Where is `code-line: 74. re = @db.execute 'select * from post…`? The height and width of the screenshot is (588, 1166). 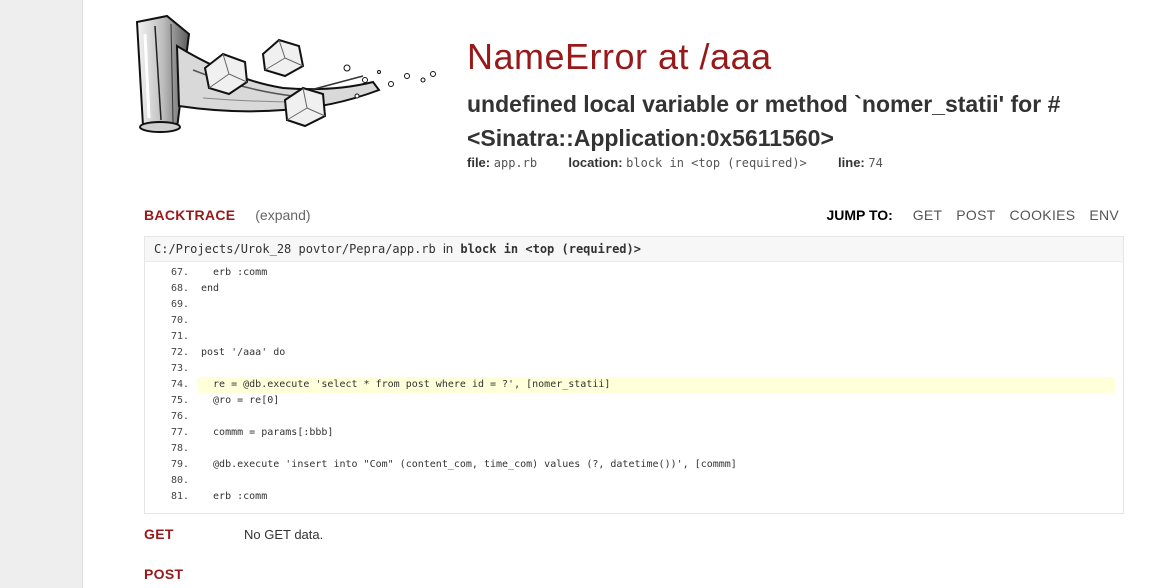
code-line: 74. re = @db.execute 'select * from post… is located at coordinates (634, 385).